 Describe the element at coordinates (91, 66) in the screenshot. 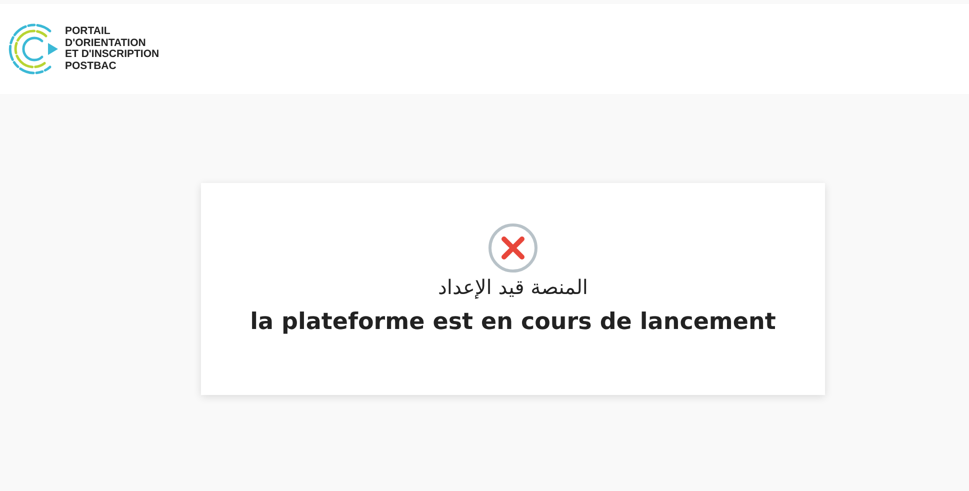

I see `logo-text: POSTBAC` at that location.